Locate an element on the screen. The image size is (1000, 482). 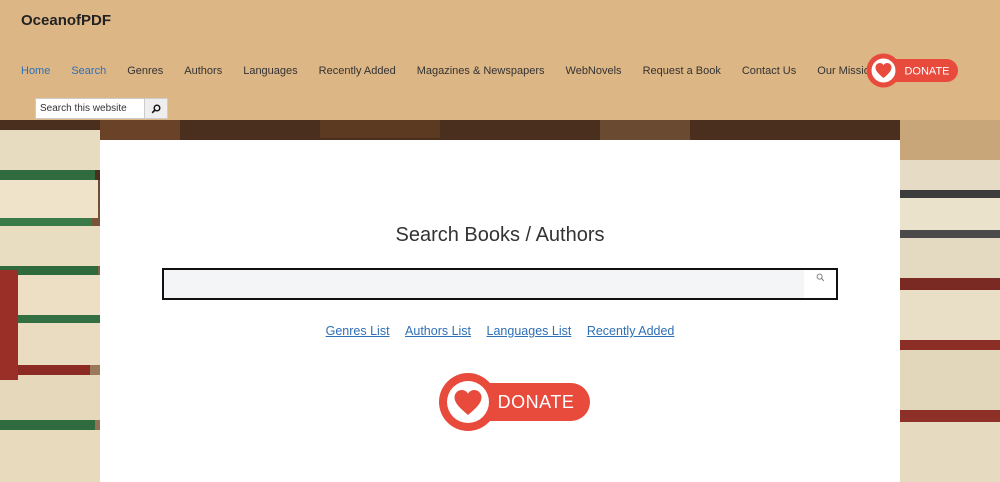
donate-button-small: DONATE is located at coordinates (912, 70).